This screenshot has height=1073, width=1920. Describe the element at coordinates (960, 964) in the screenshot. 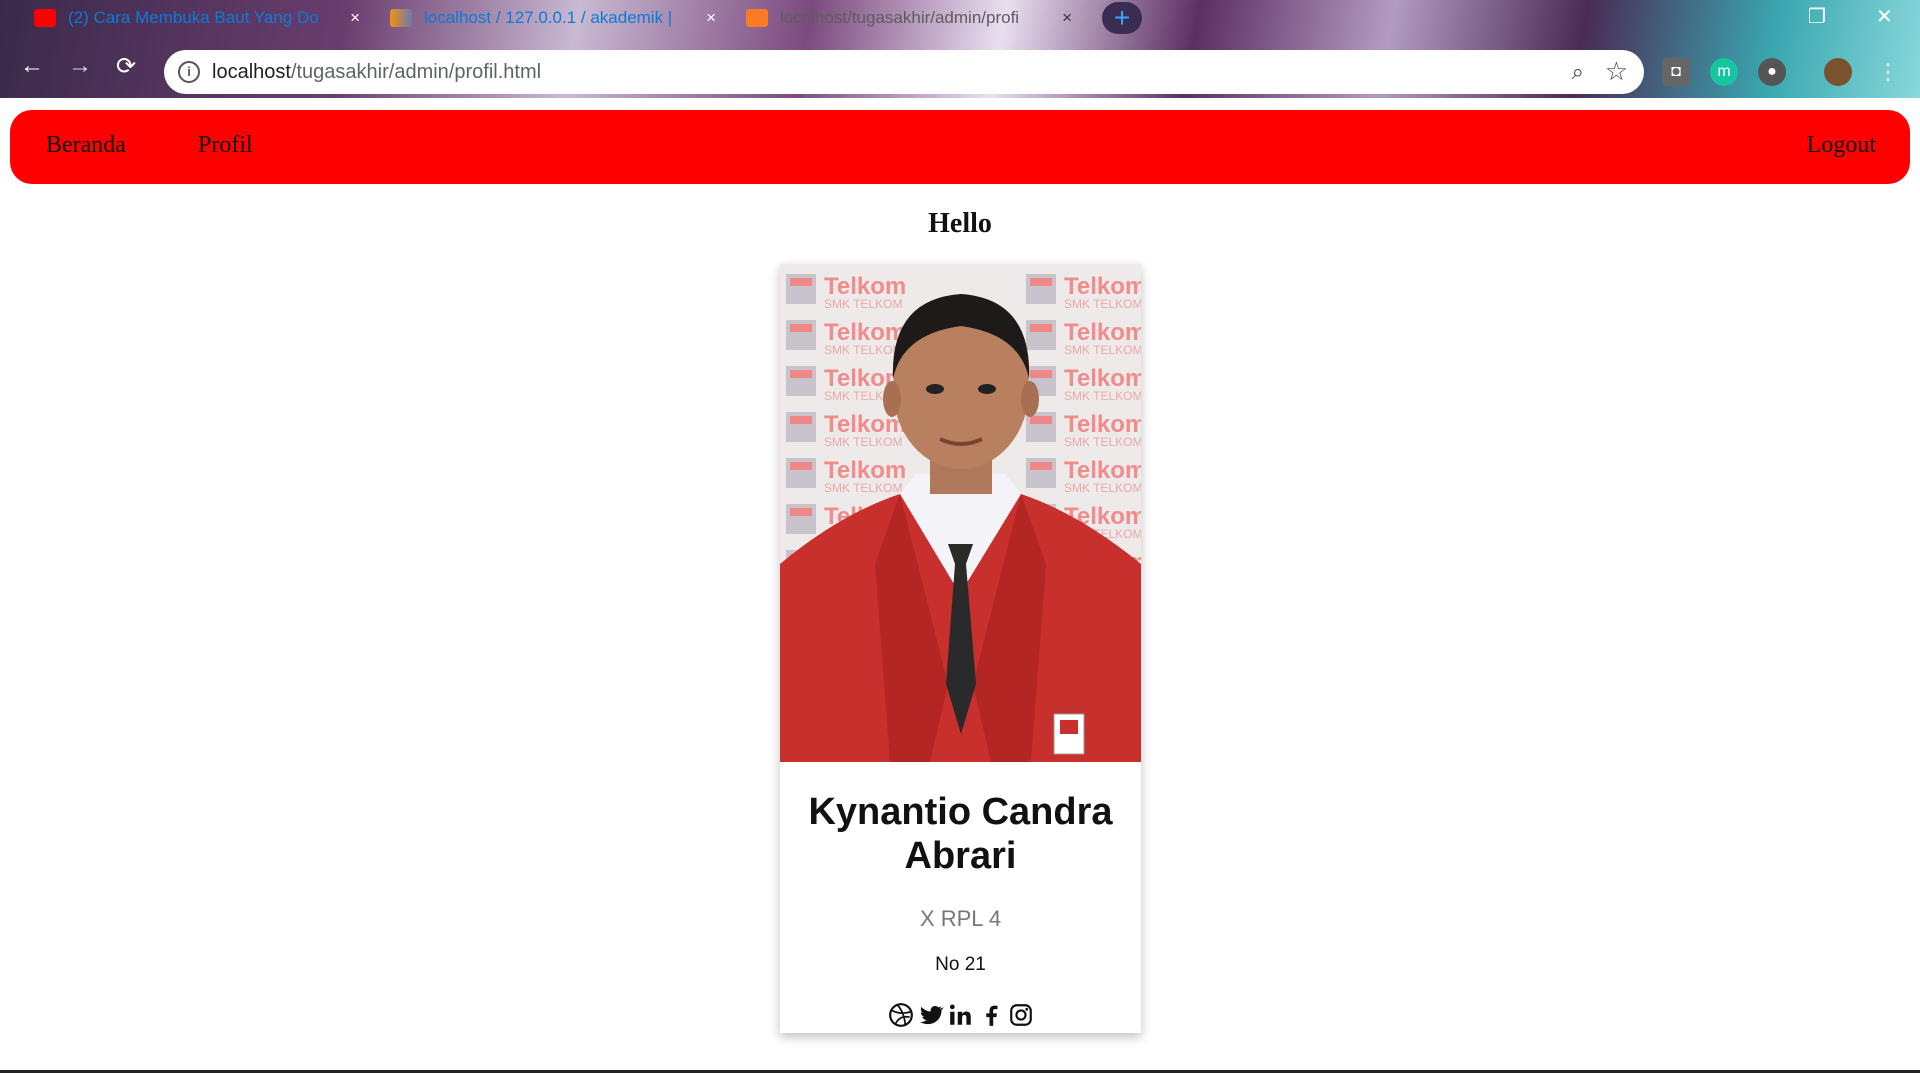

I see `profile-number: No 21` at that location.